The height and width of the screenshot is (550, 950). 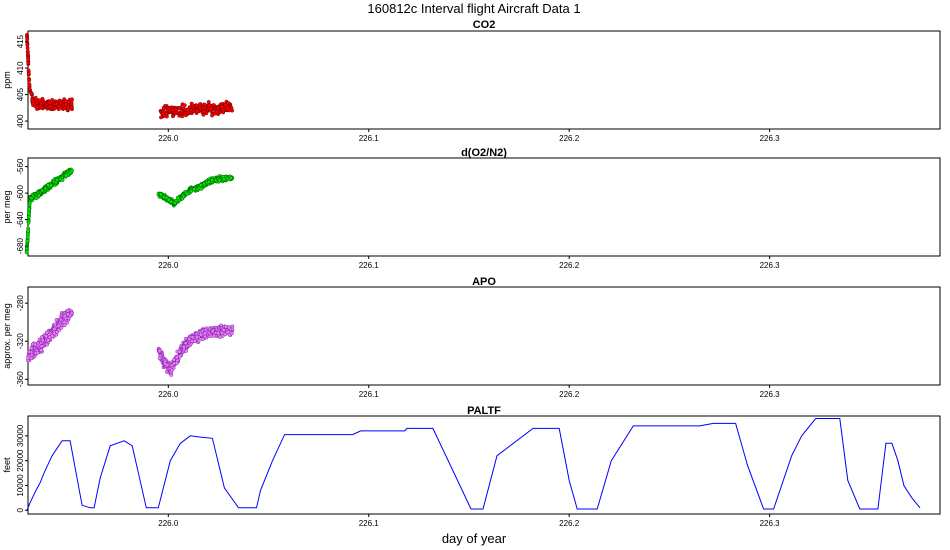 I want to click on y-tick-label: -360, so click(x=20, y=379).